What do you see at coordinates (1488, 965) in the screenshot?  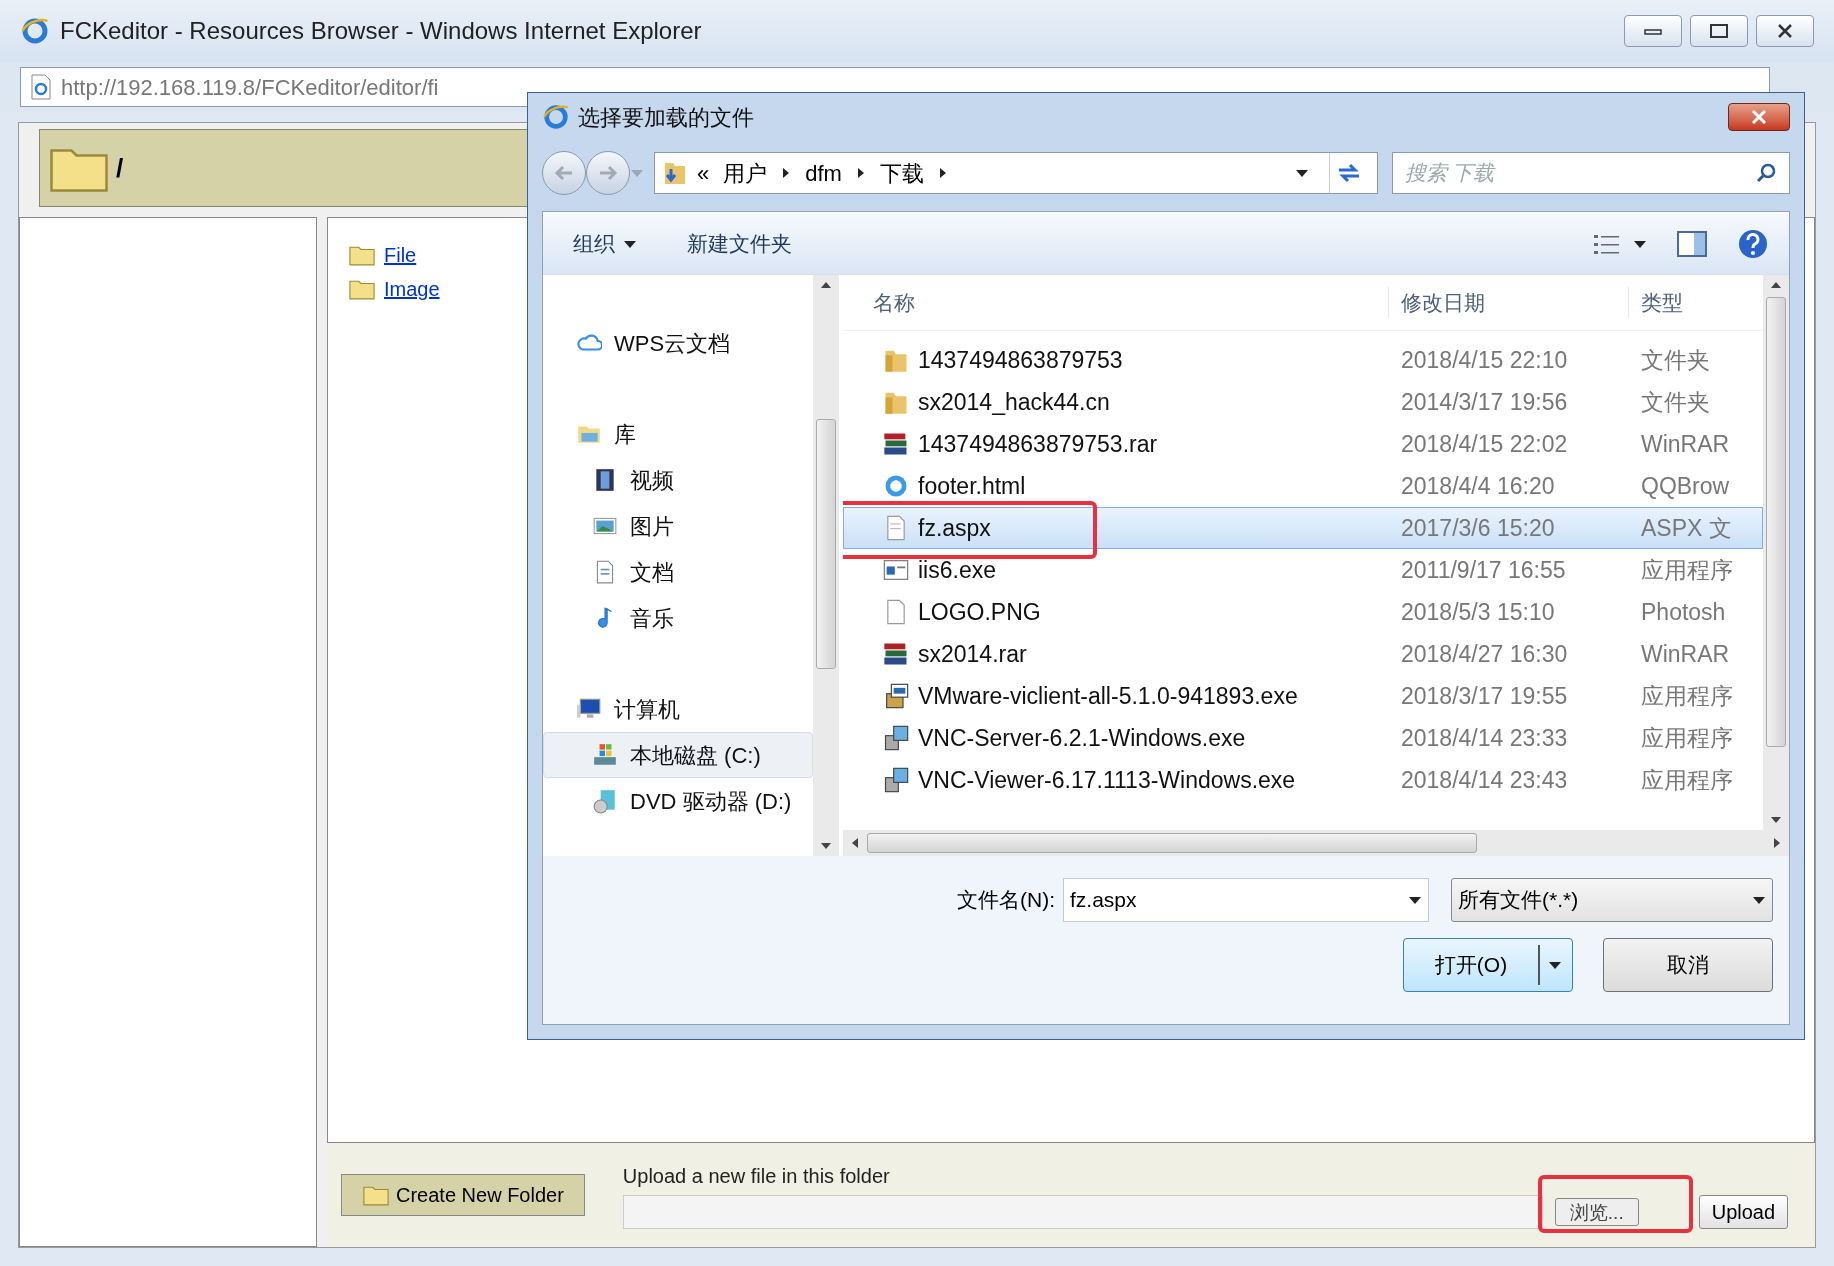 I see `open-split-button: 打开(O)` at bounding box center [1488, 965].